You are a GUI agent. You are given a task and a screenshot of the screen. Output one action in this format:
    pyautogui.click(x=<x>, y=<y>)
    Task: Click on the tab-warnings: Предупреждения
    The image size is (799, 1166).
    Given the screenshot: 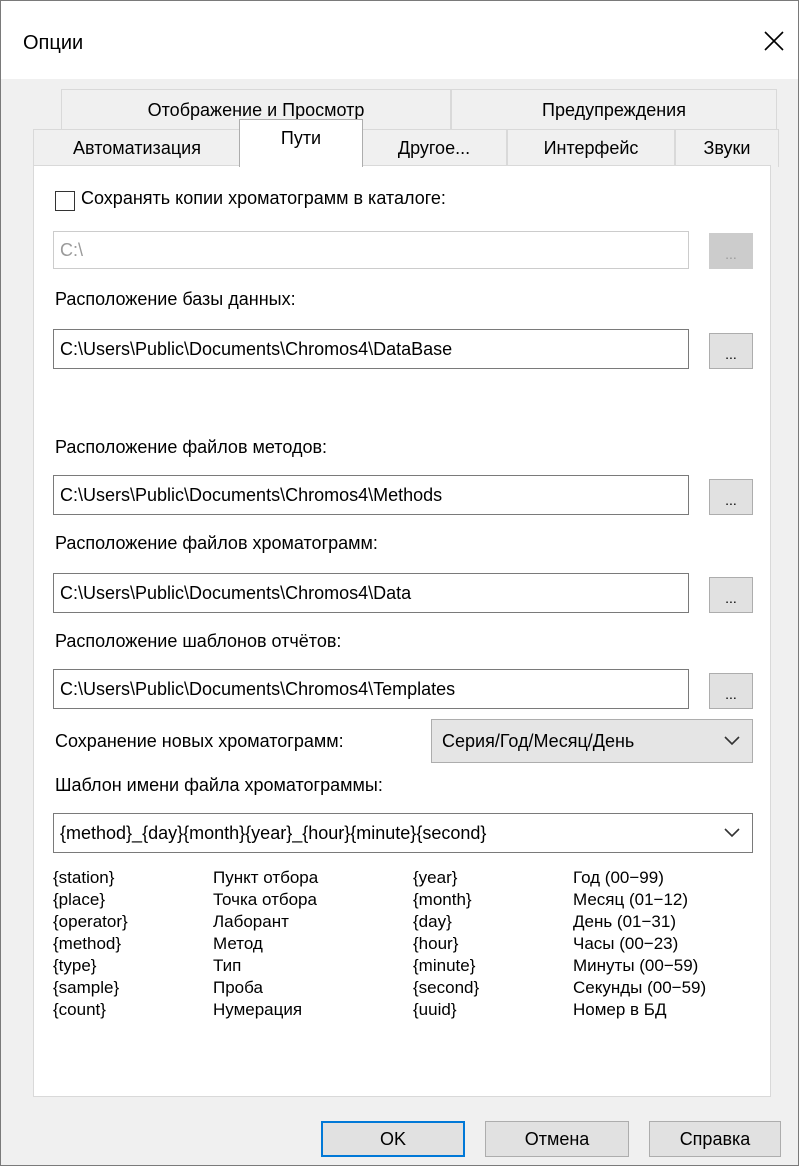 What is the action you would take?
    pyautogui.click(x=614, y=110)
    